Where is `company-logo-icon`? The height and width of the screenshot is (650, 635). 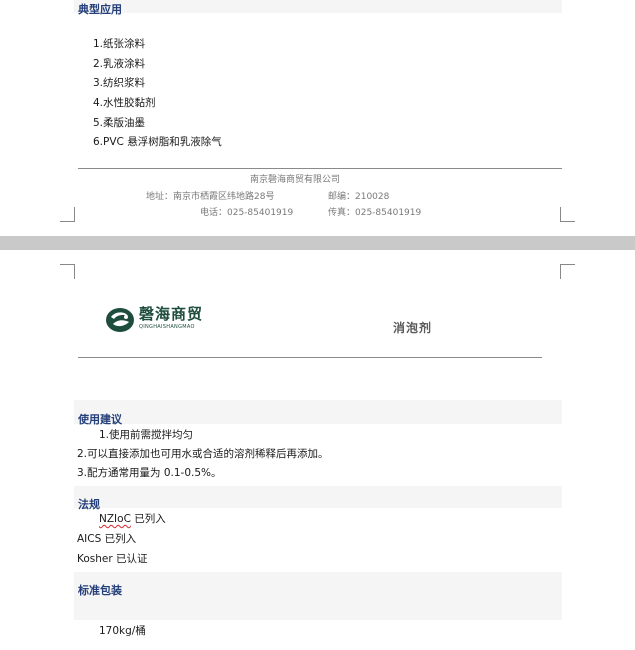
company-logo-icon is located at coordinates (120, 320).